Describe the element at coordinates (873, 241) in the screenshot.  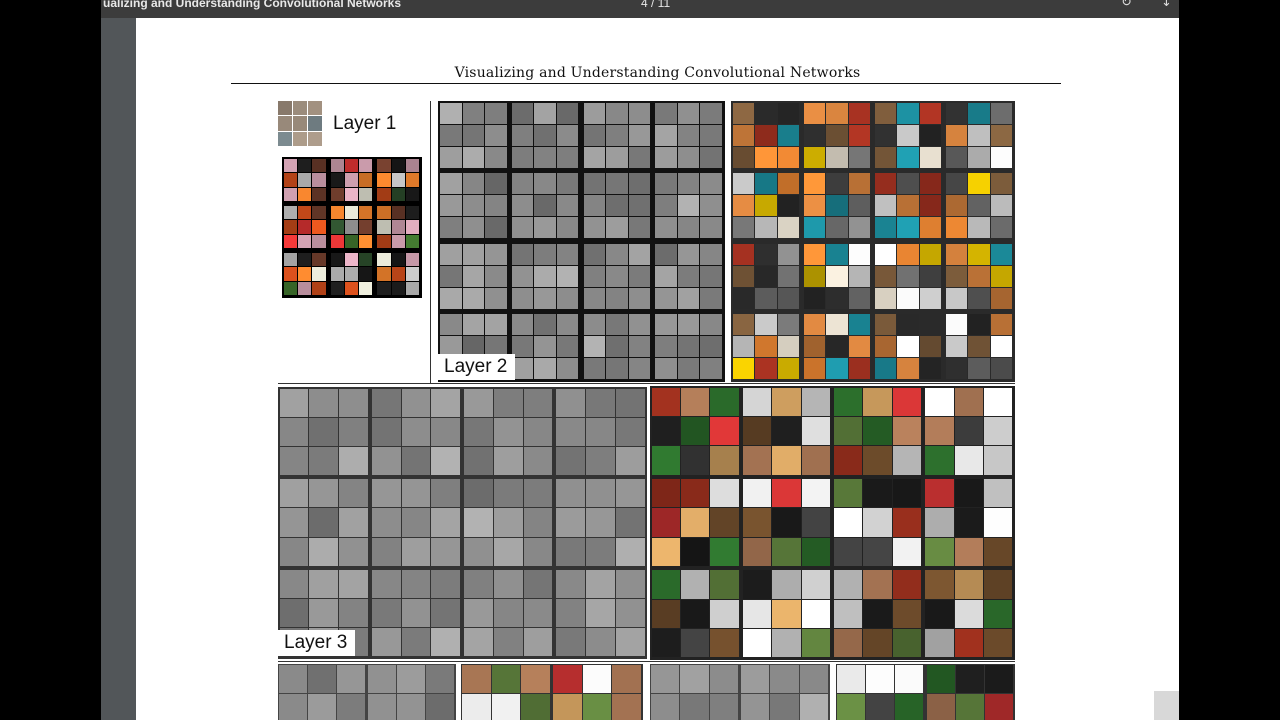
I see `layer2-patch-grid` at that location.